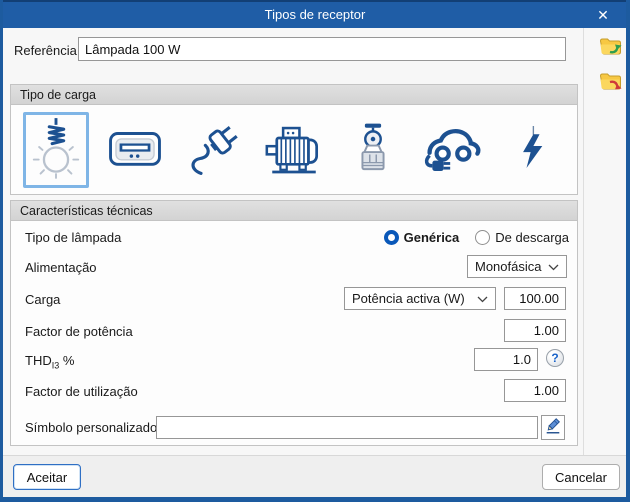 This screenshot has height=502, width=630. I want to click on load-type-group-title: Tipo de carga, so click(294, 95).